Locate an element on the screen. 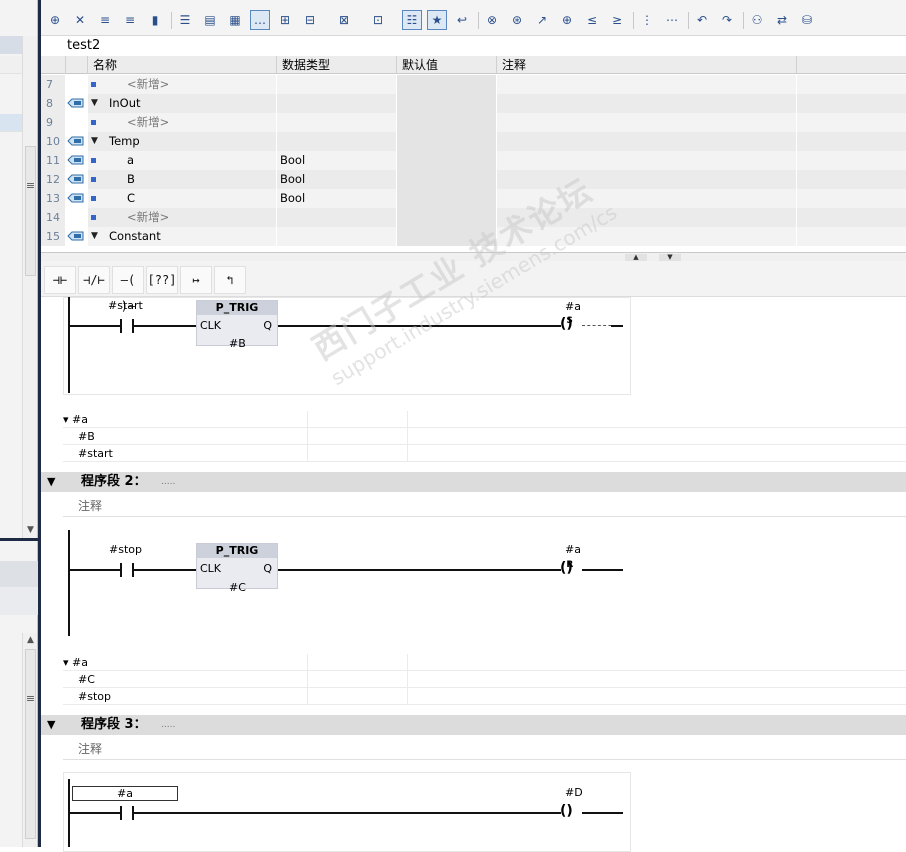 This screenshot has width=906, height=852. interface-row: 10 Temp ▼ is located at coordinates (473, 141).